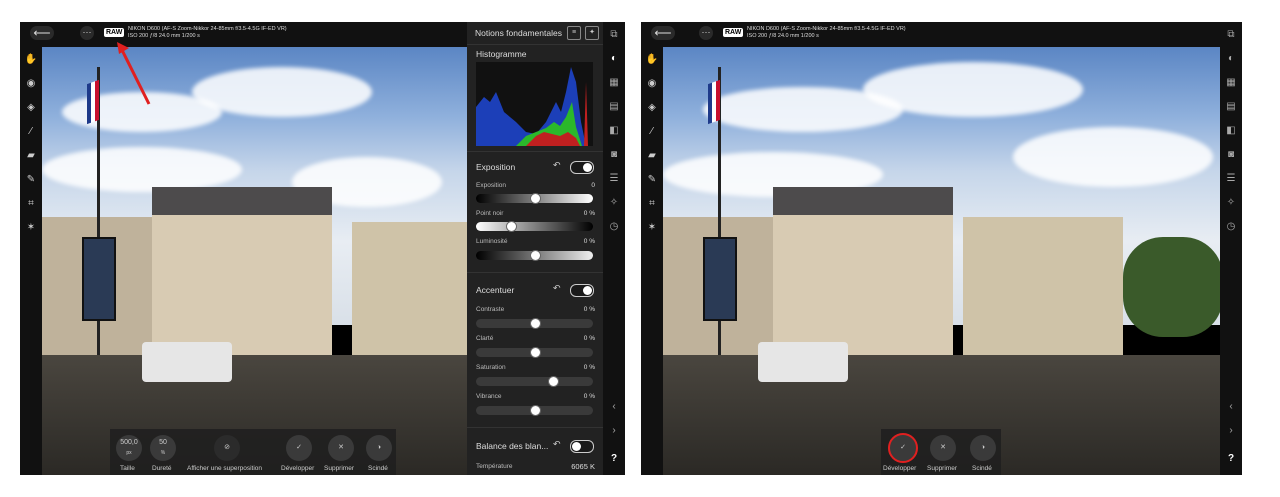 The image size is (1280, 497). I want to click on right-building, so click(412, 289).